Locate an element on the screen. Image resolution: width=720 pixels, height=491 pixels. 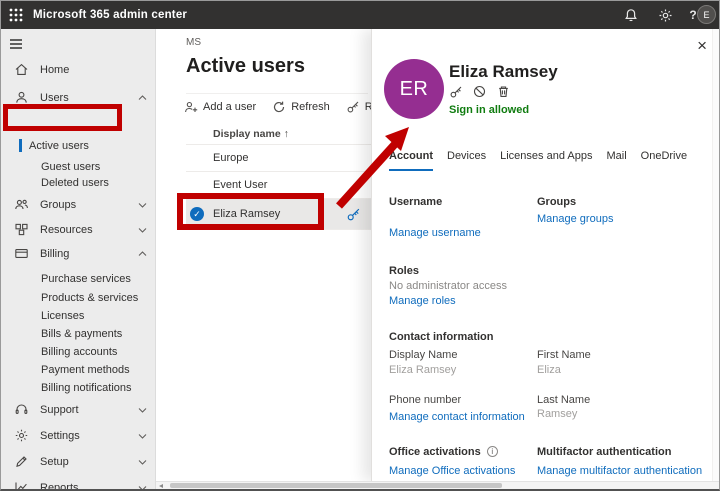
manage-mfa-link: Manage multifactor authentication is located at coordinates (619, 471).